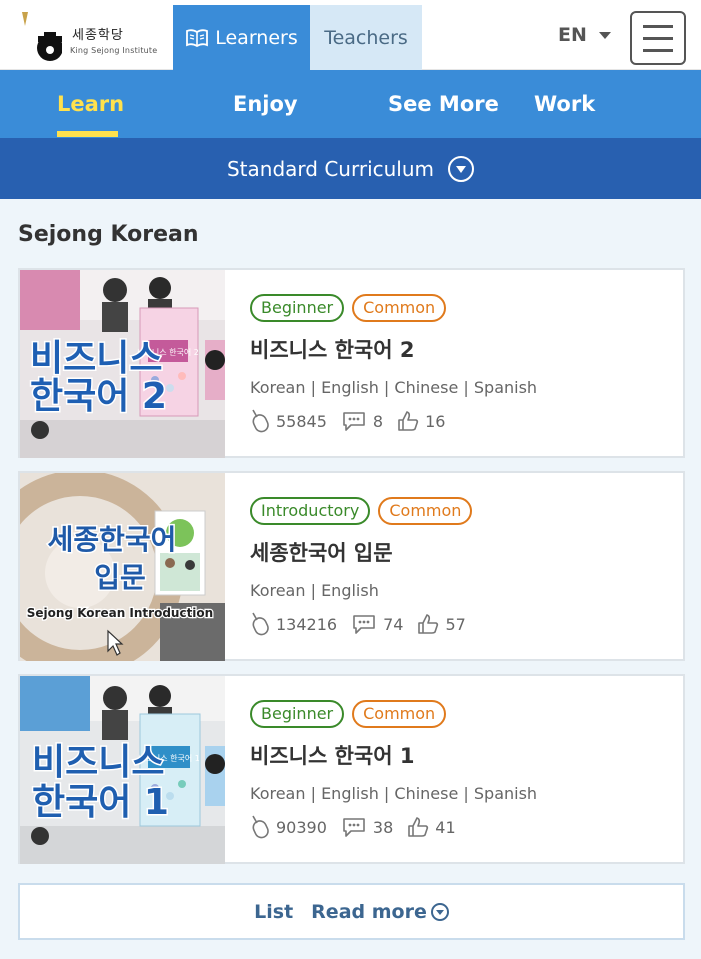  I want to click on logo-emblem-icon, so click(42, 36).